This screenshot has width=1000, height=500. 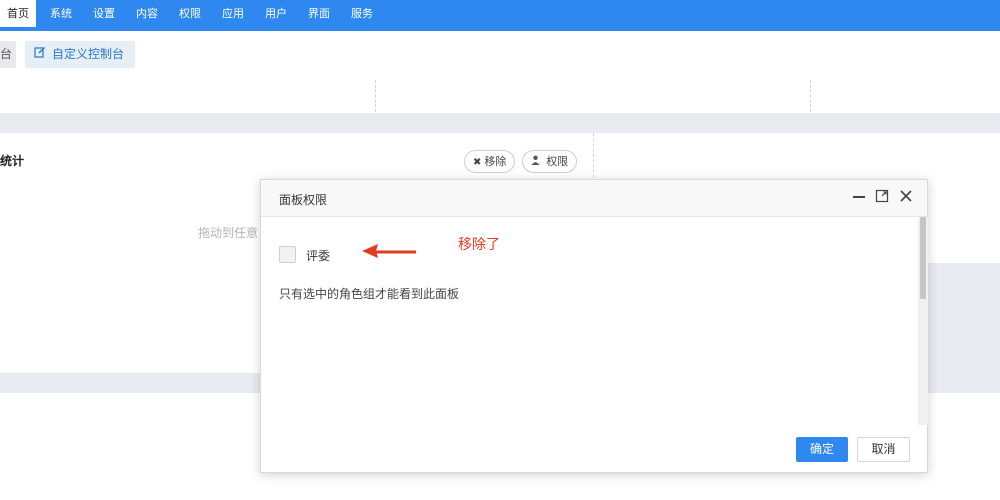 What do you see at coordinates (319, 13) in the screenshot?
I see `nav-item-interface: 界面` at bounding box center [319, 13].